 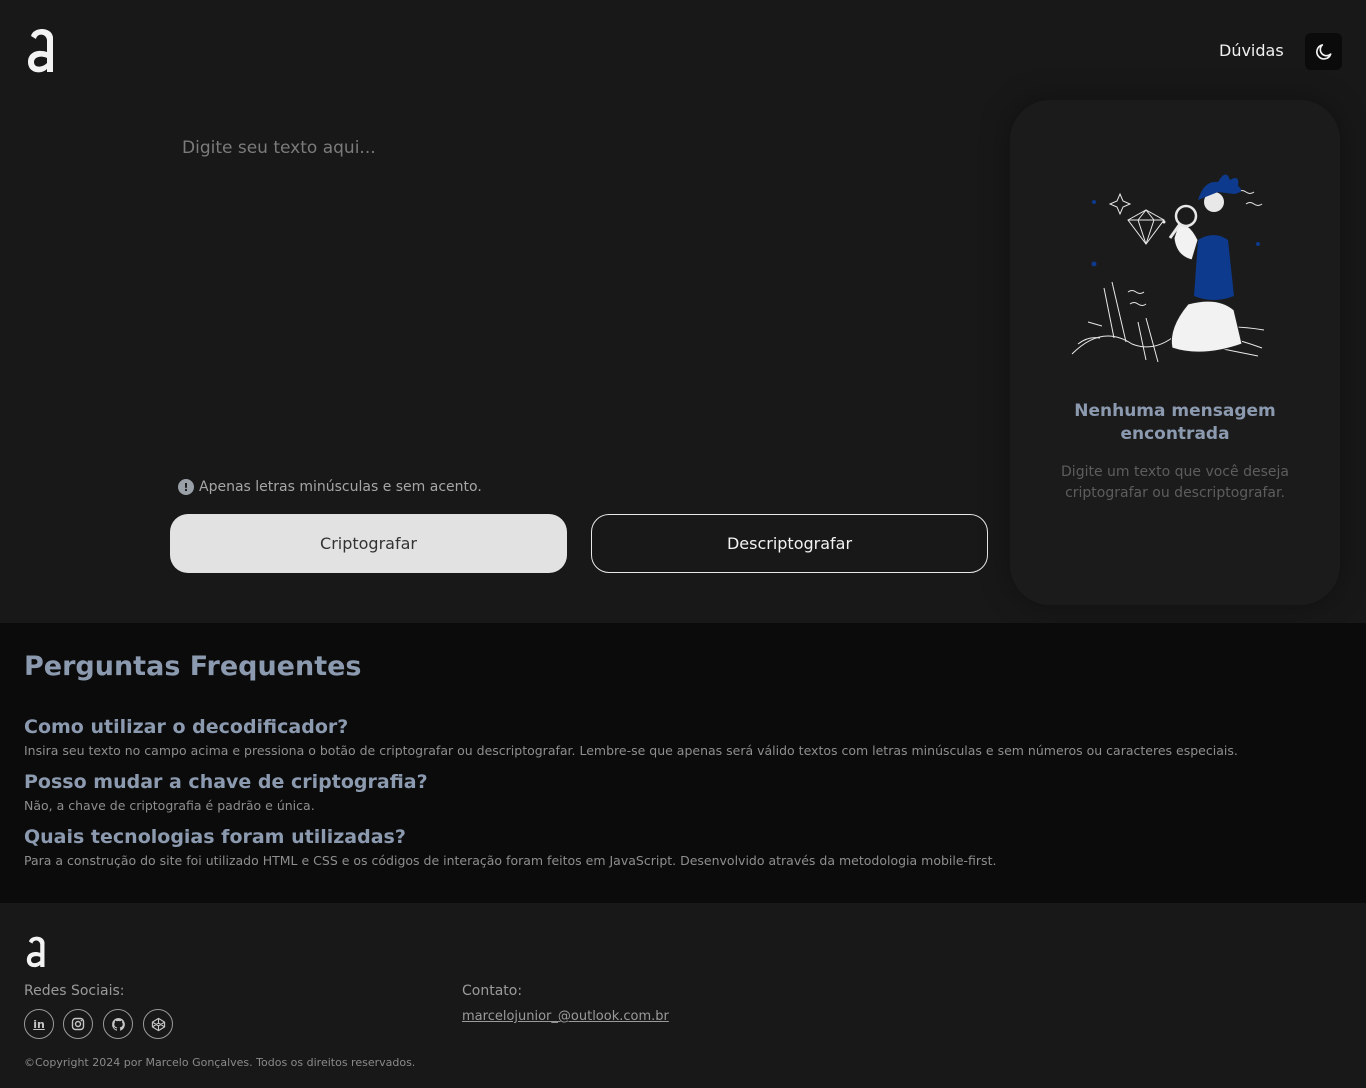 I want to click on footer-logo-icon, so click(x=35, y=952).